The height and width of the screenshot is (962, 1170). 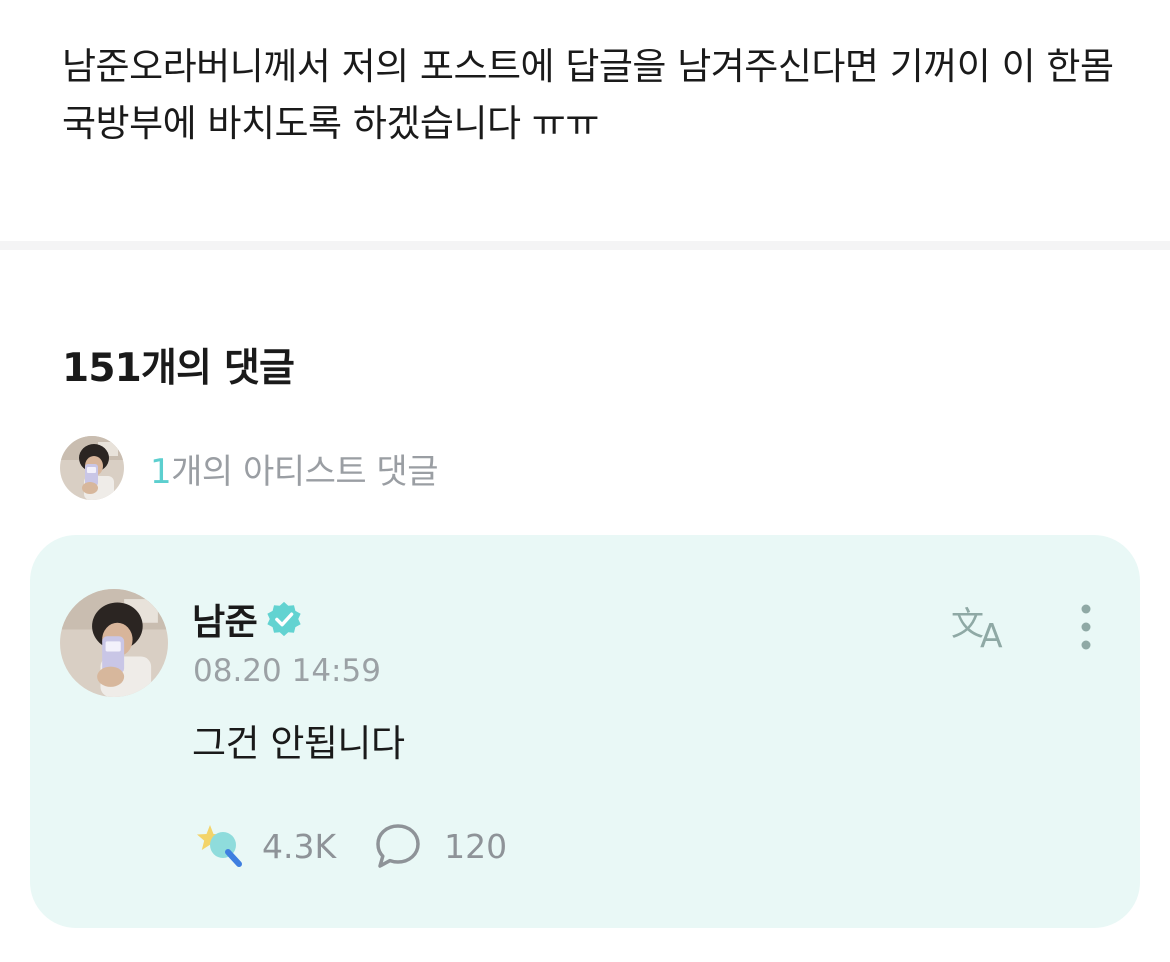 What do you see at coordinates (991, 634) in the screenshot?
I see `svg-text: A` at bounding box center [991, 634].